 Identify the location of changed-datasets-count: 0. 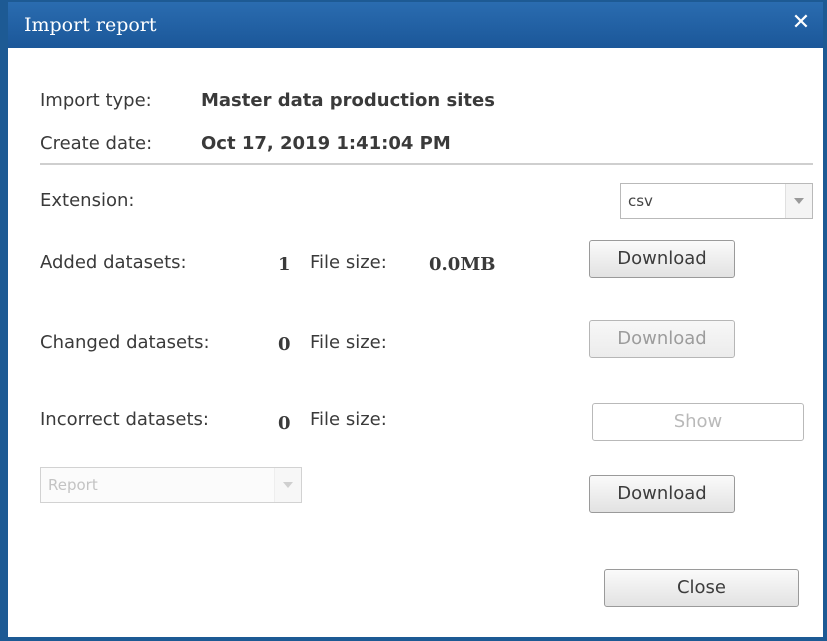
(284, 344).